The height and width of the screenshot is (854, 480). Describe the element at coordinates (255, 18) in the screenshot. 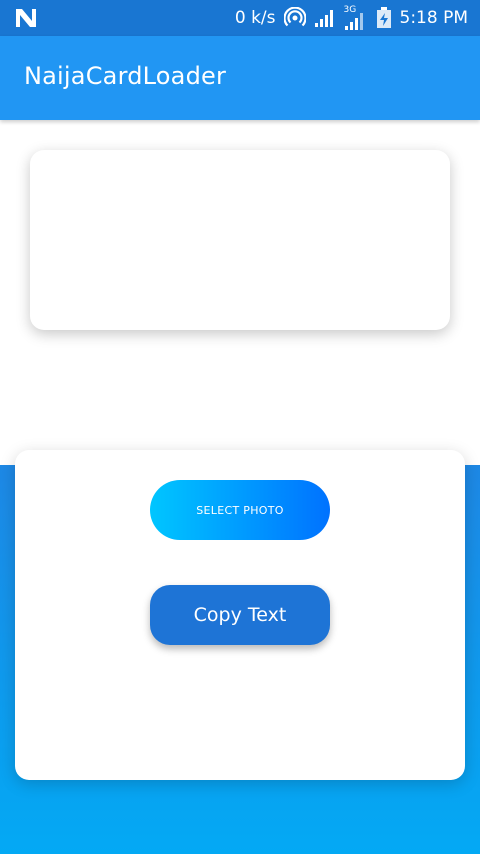

I see `data-rate-text: 0 k/s` at that location.